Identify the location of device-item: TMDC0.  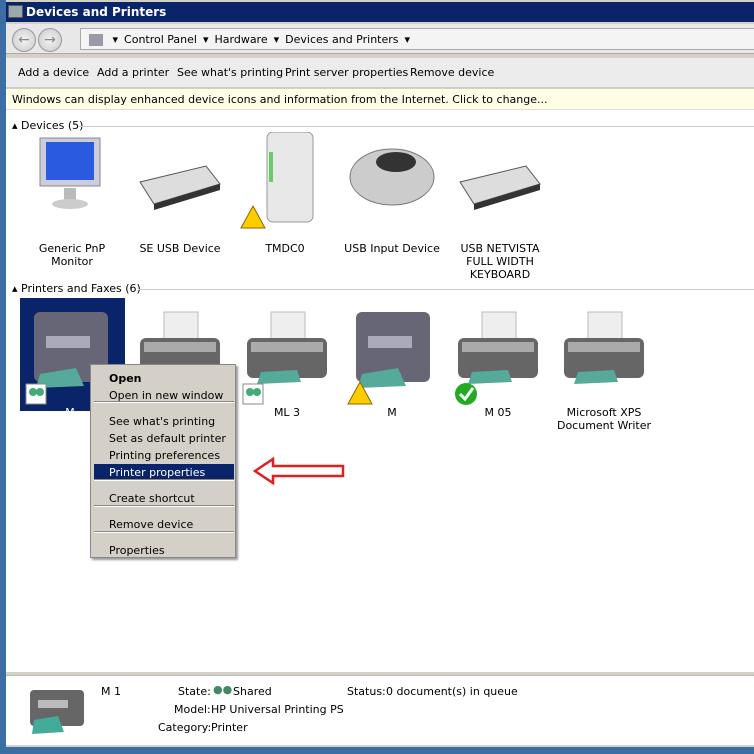
(285, 193).